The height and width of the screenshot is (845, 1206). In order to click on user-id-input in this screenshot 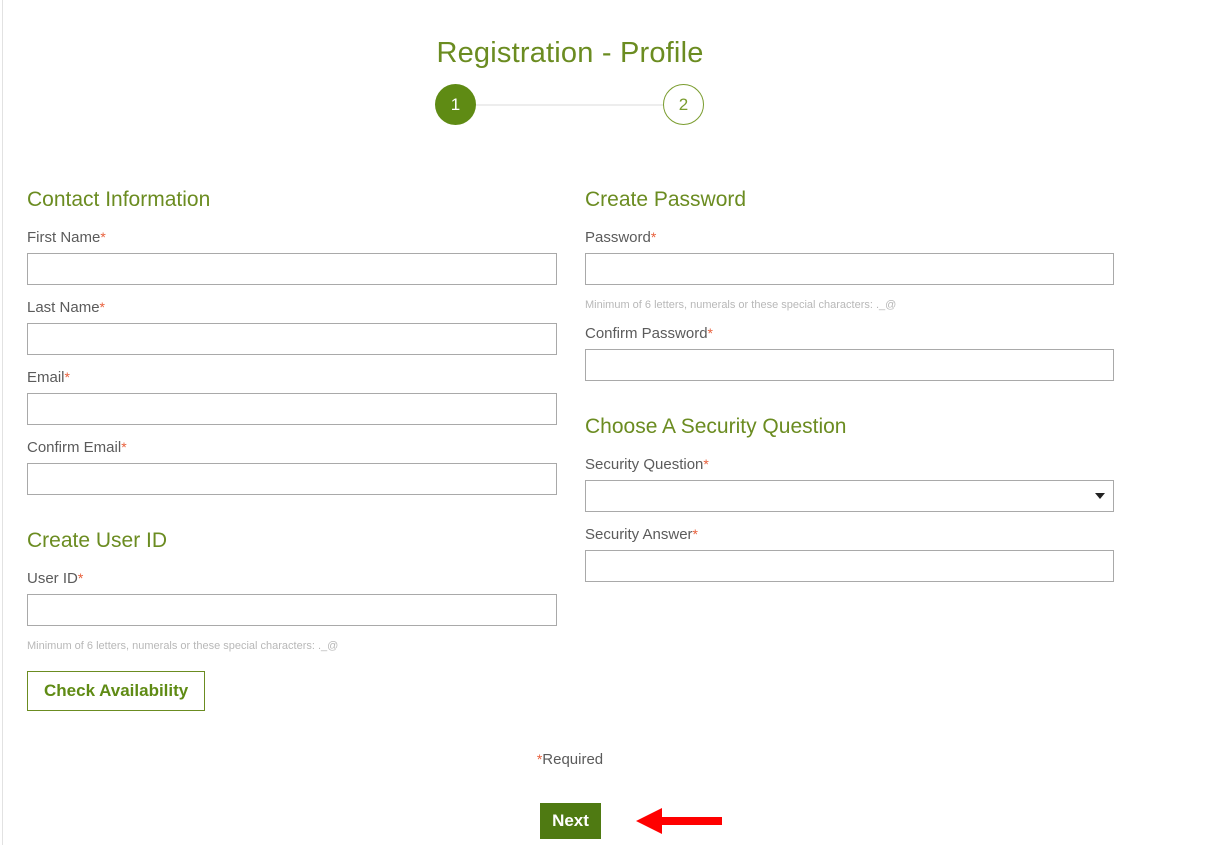, I will do `click(292, 610)`.